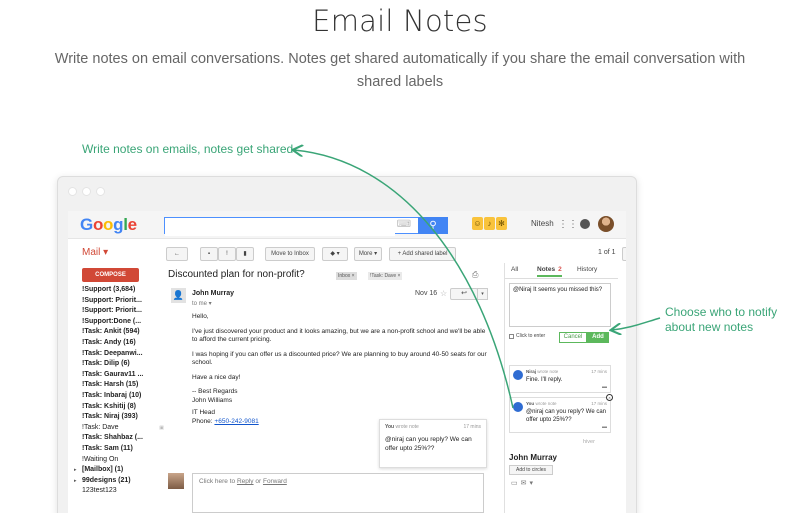 The width and height of the screenshot is (800, 513). I want to click on apps-grid-icon: ⋮⋮, so click(568, 224).